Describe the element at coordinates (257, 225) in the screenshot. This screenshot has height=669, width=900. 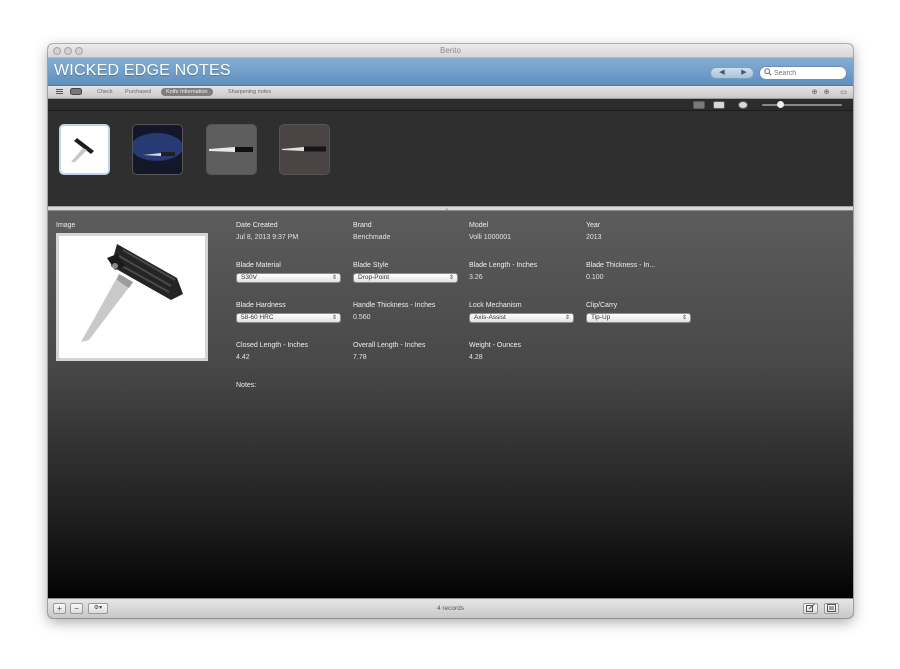
I see `date-created-label: Date Created` at that location.